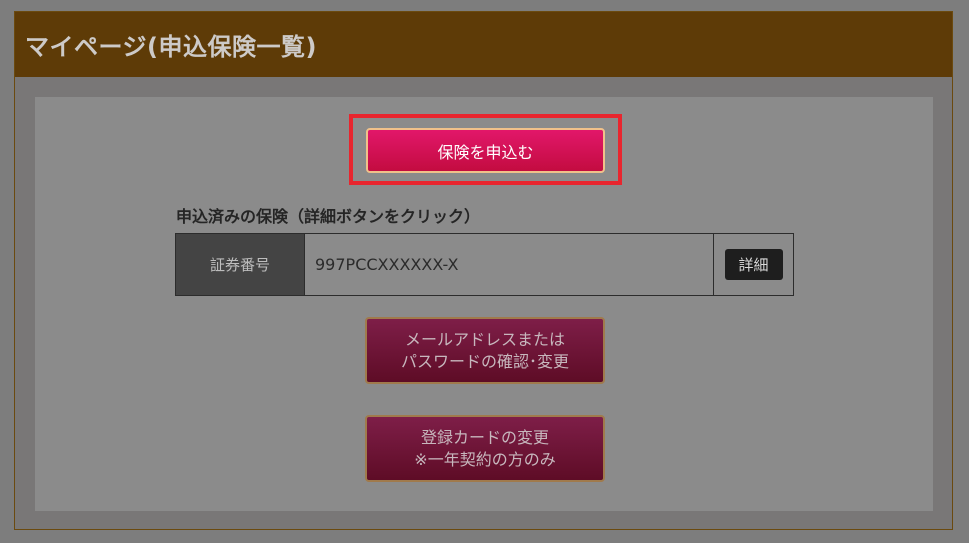 The width and height of the screenshot is (969, 543). Describe the element at coordinates (171, 47) in the screenshot. I see `page-title: マイページ(申込保険一覧)` at that location.